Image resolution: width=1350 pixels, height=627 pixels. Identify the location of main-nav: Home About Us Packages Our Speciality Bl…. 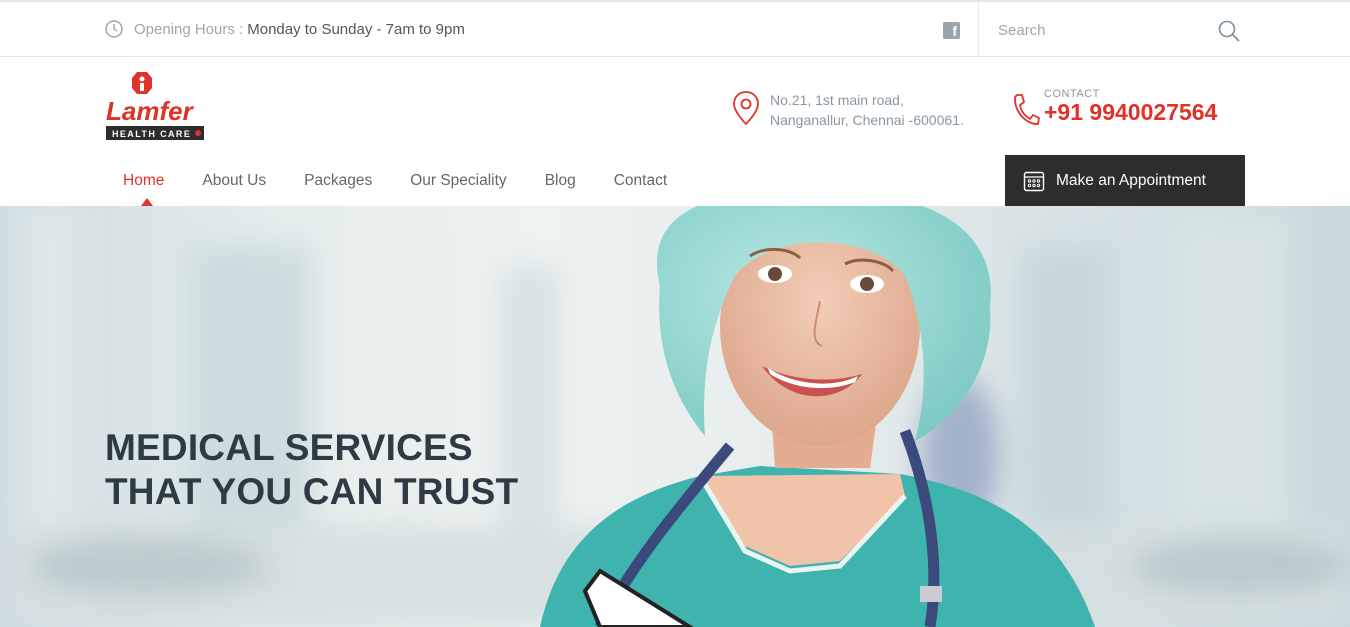
(404, 181).